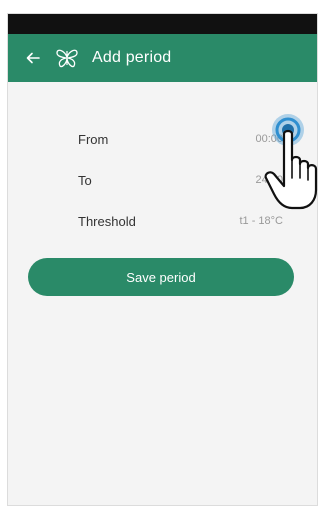 The width and height of the screenshot is (328, 508). Describe the element at coordinates (67, 58) in the screenshot. I see `butterfly-logo-icon` at that location.